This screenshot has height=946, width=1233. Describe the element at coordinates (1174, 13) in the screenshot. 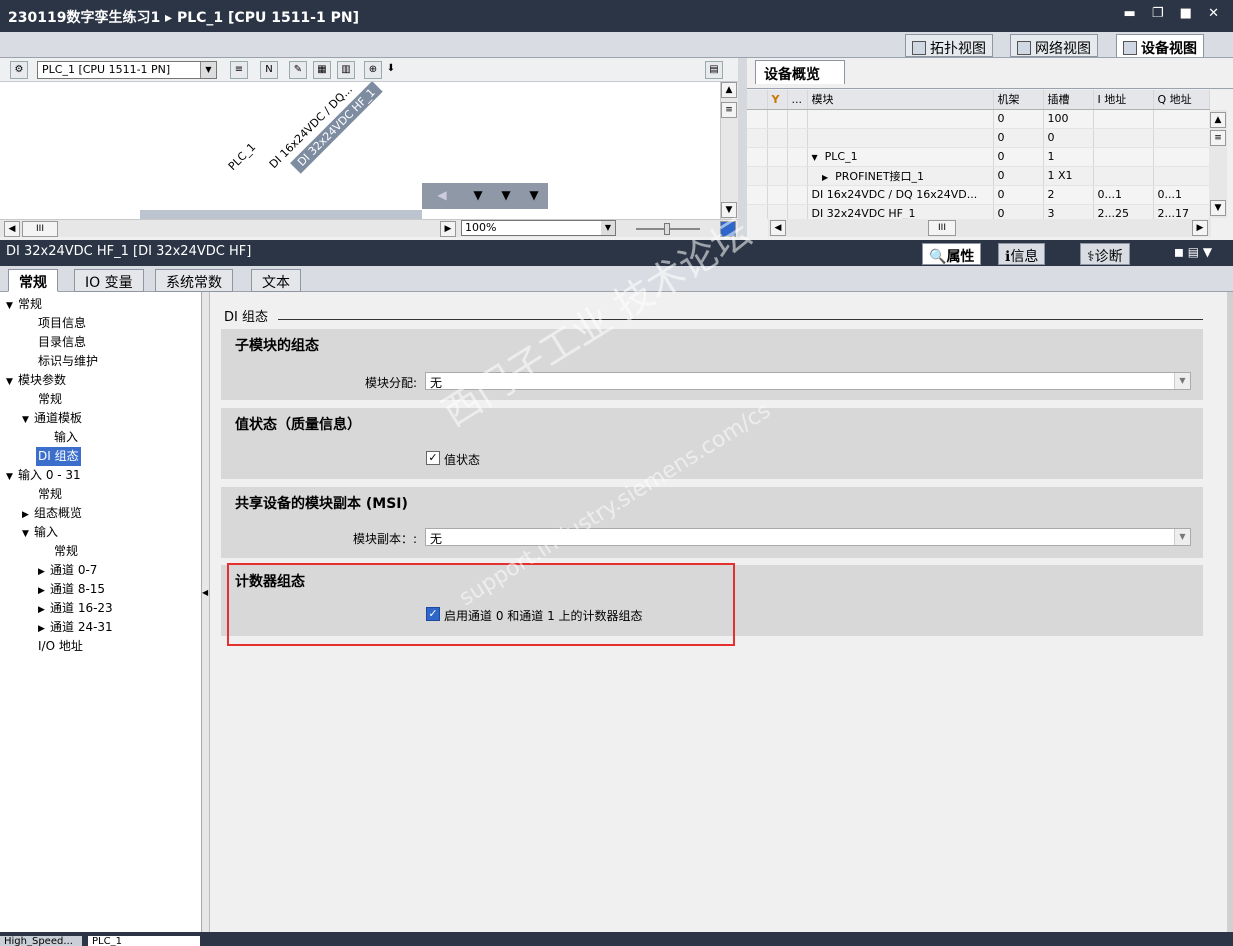

I see `window-controls: ▬ ❐ ■ ✕` at that location.